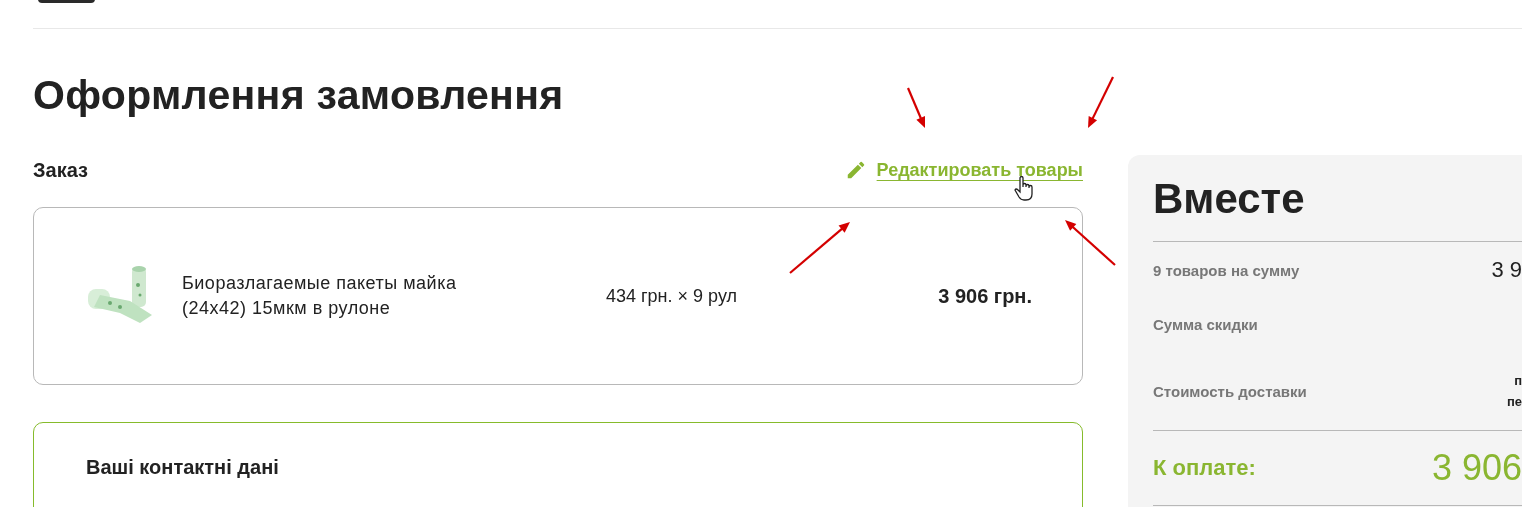  I want to click on page-title: Оформлення замовлення, so click(298, 95).